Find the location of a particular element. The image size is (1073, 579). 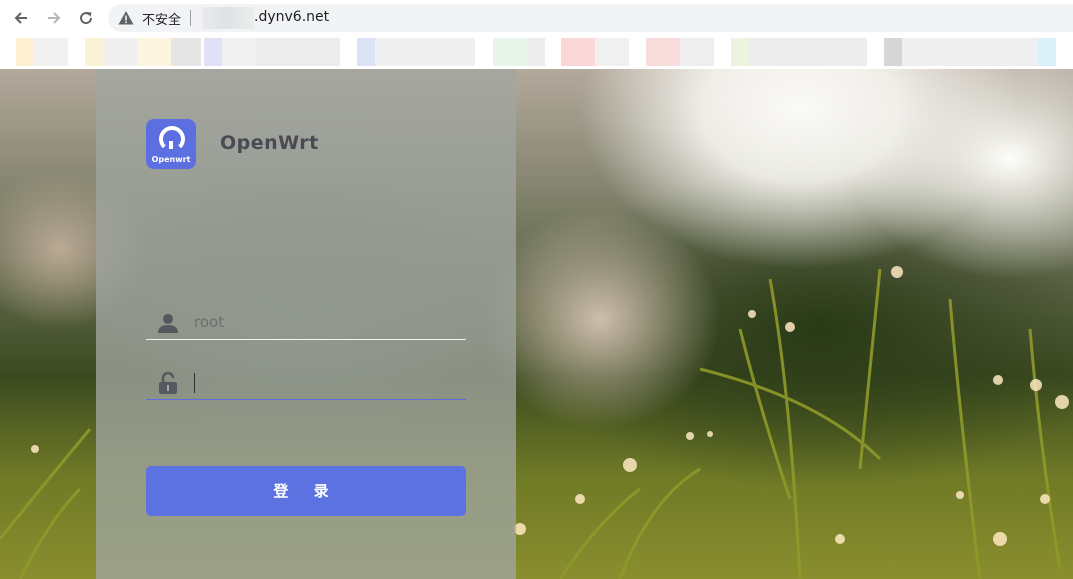

password-input is located at coordinates (329, 382).